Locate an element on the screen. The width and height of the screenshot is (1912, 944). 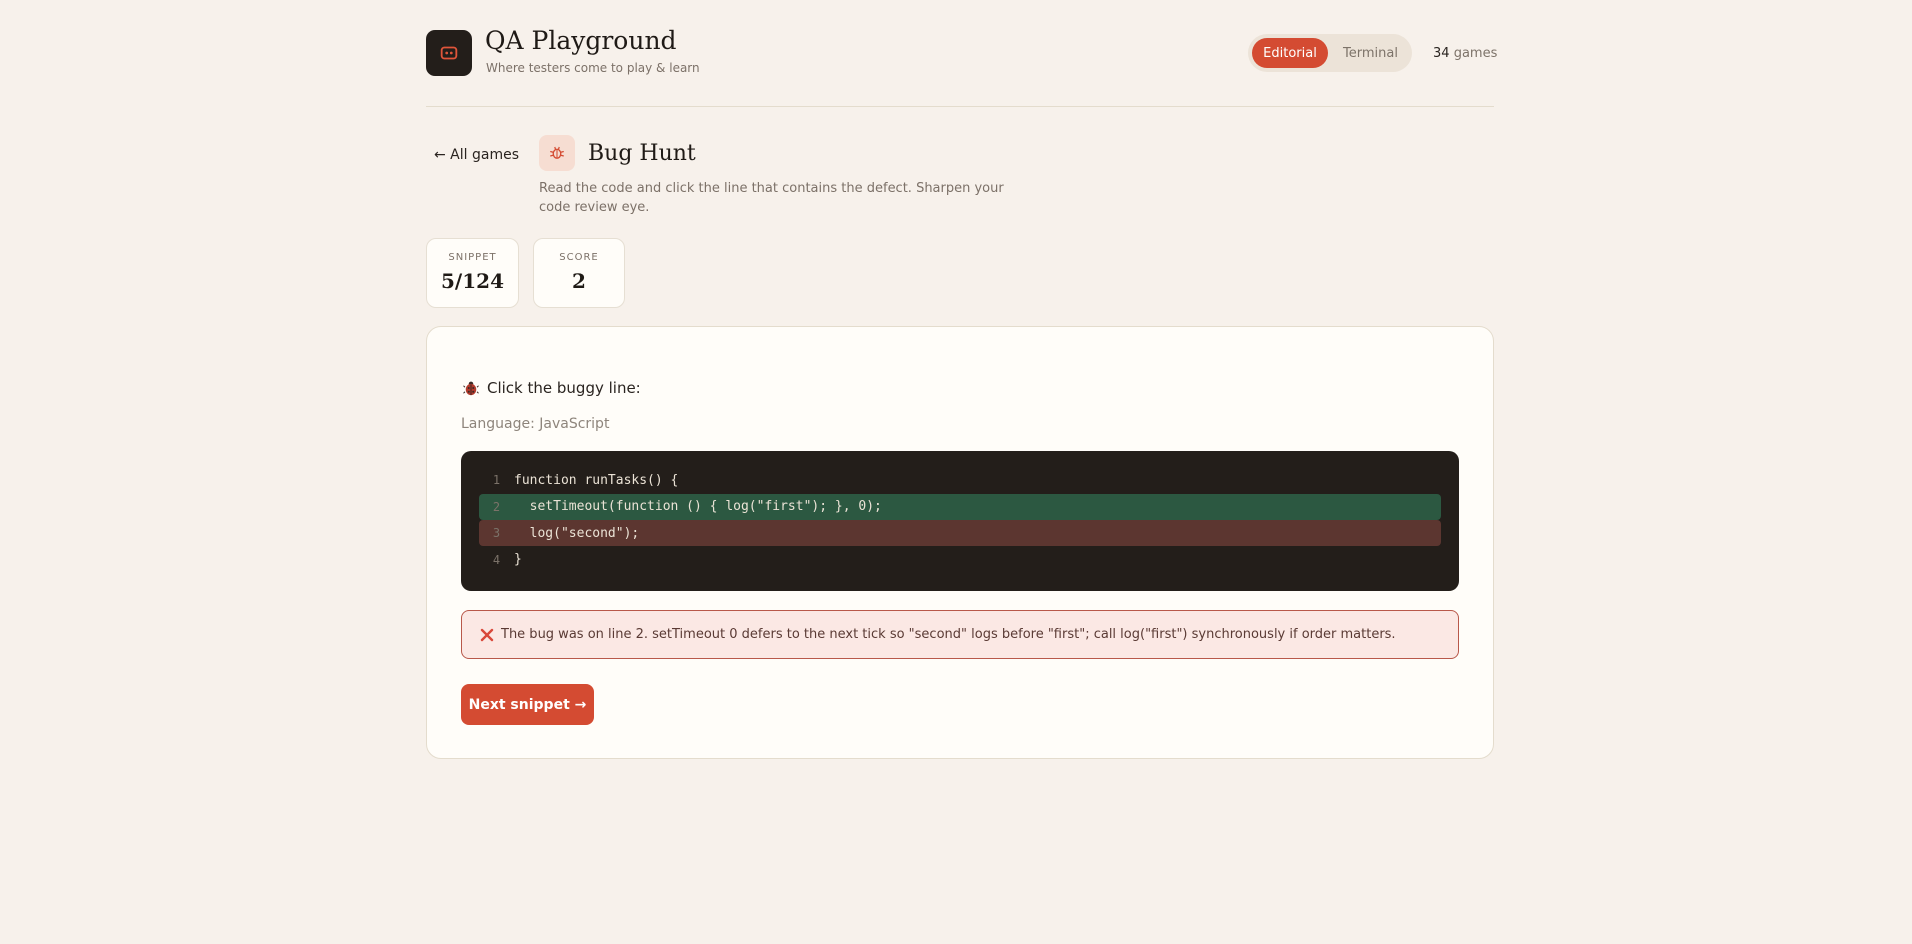
mode-editorial-button: Editorial is located at coordinates (1290, 53).